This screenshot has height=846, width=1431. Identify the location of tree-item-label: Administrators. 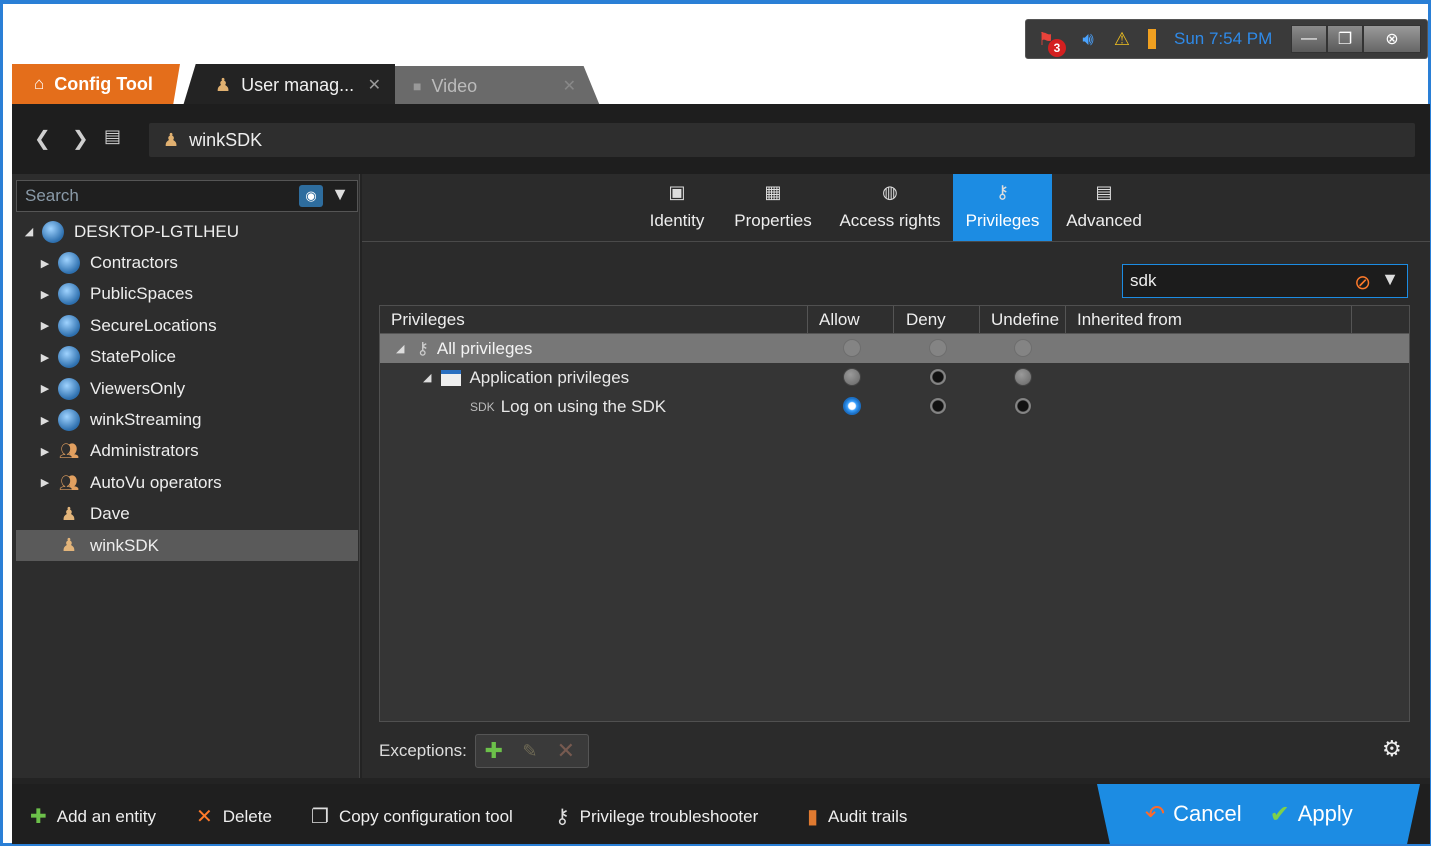
(144, 451).